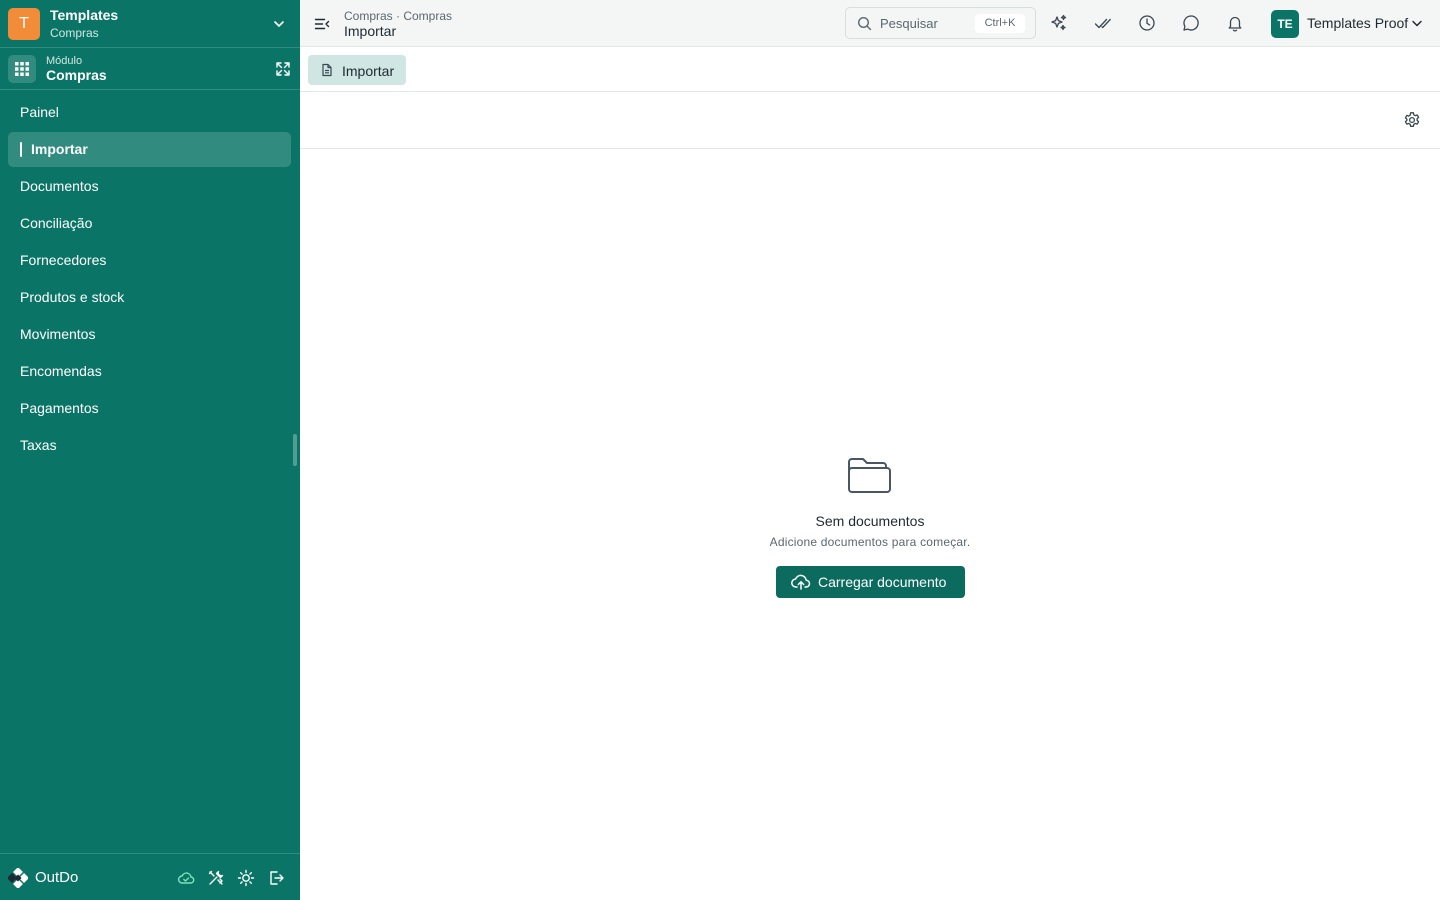 This screenshot has height=900, width=1440. What do you see at coordinates (149, 149) in the screenshot?
I see `sidebar-item-importar: Importar` at bounding box center [149, 149].